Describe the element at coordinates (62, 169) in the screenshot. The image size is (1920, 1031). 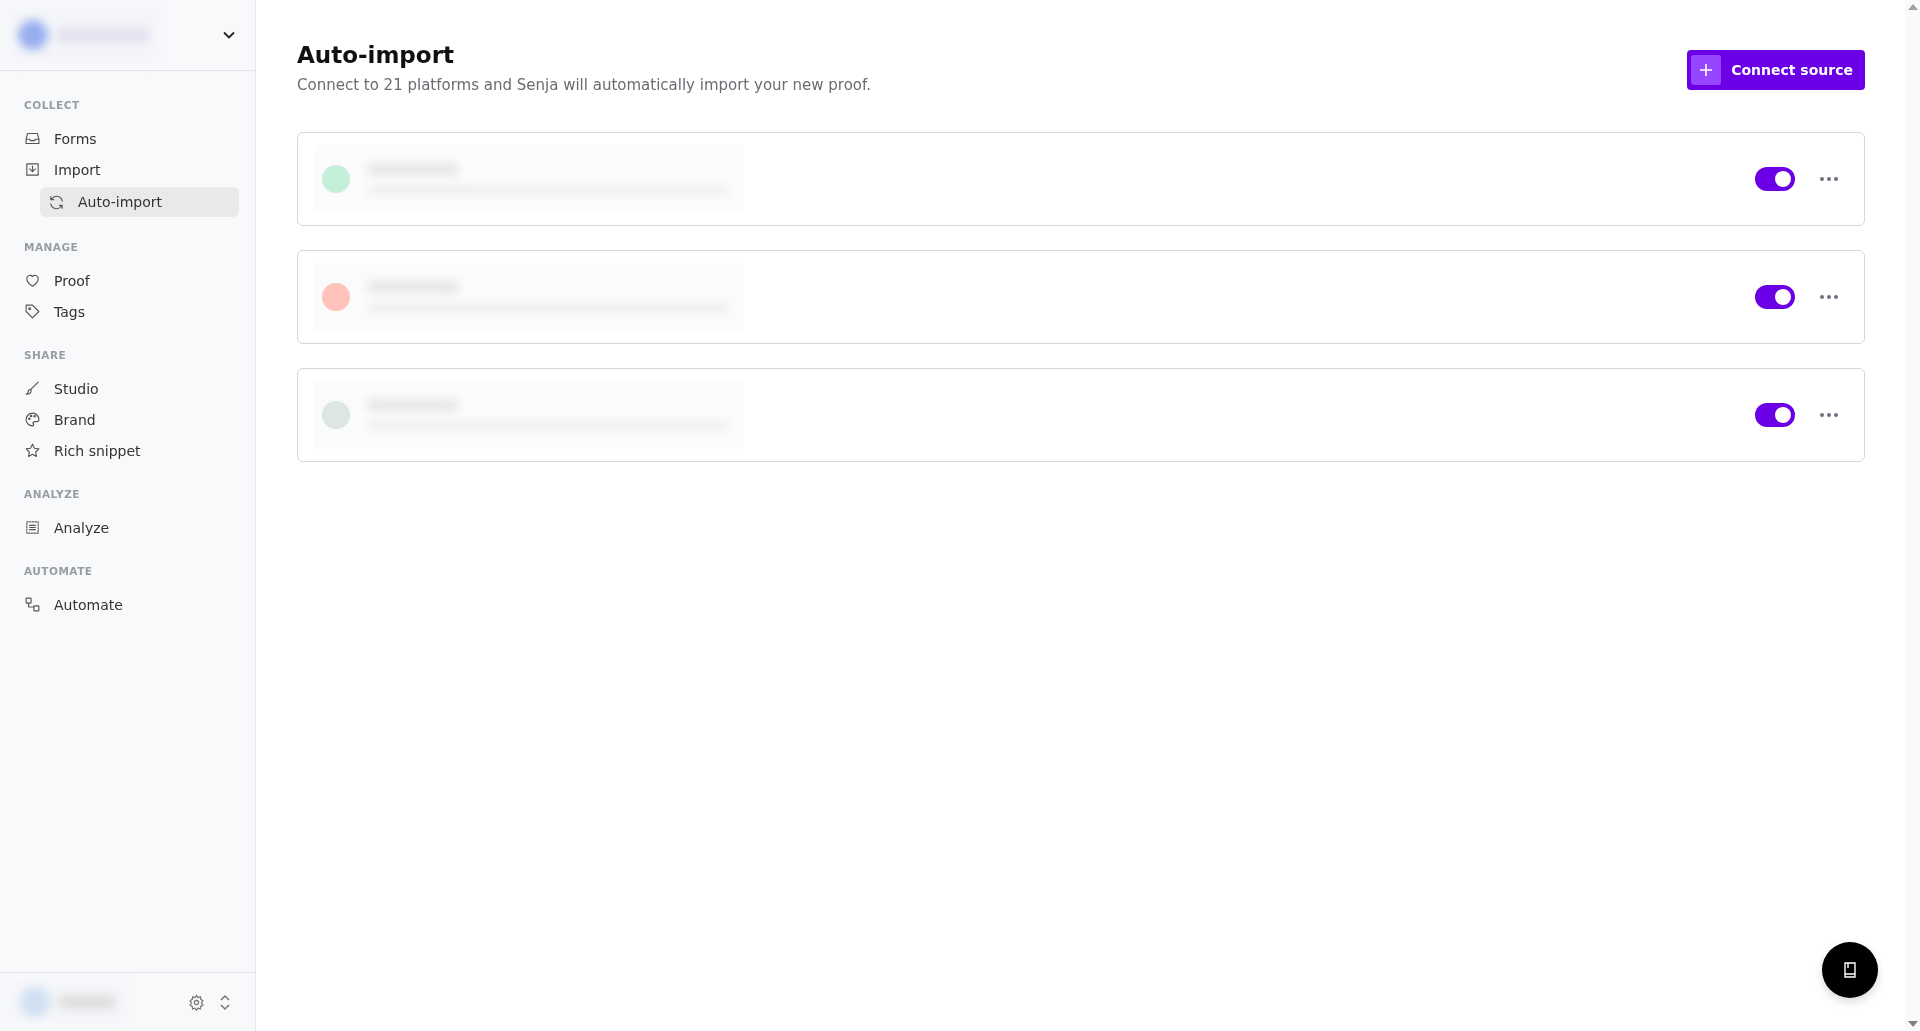
I see `nav-item: Import` at that location.